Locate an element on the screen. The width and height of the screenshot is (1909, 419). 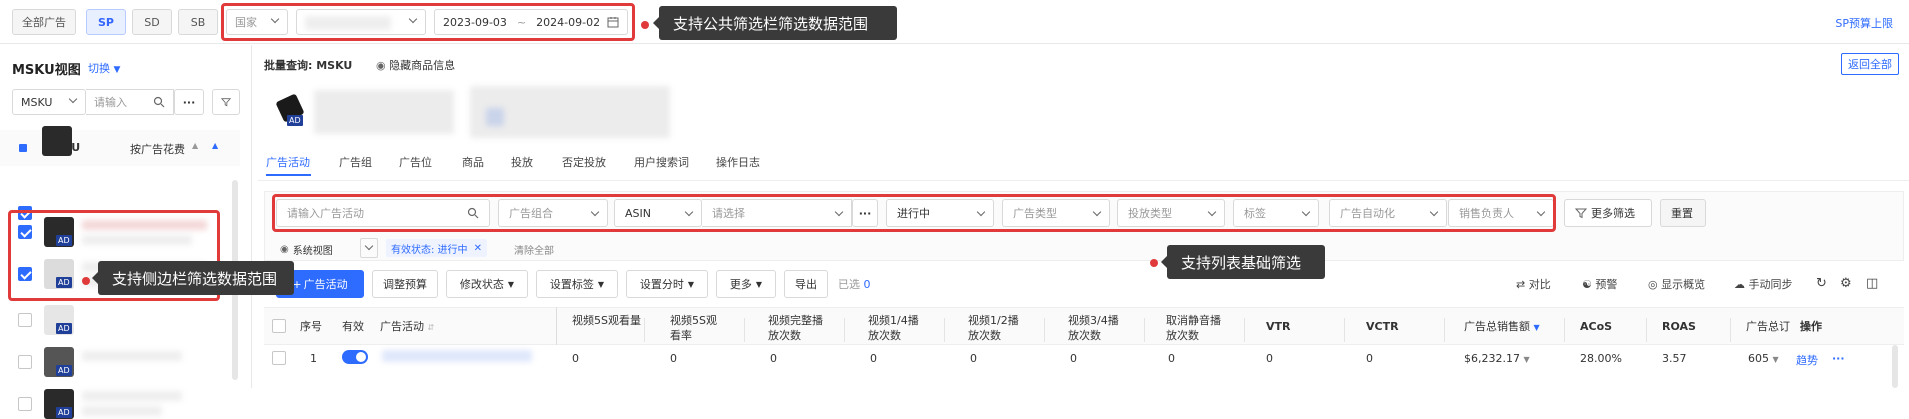
col-video-q3: 视频3/4播放次数 is located at coordinates (1098, 328).